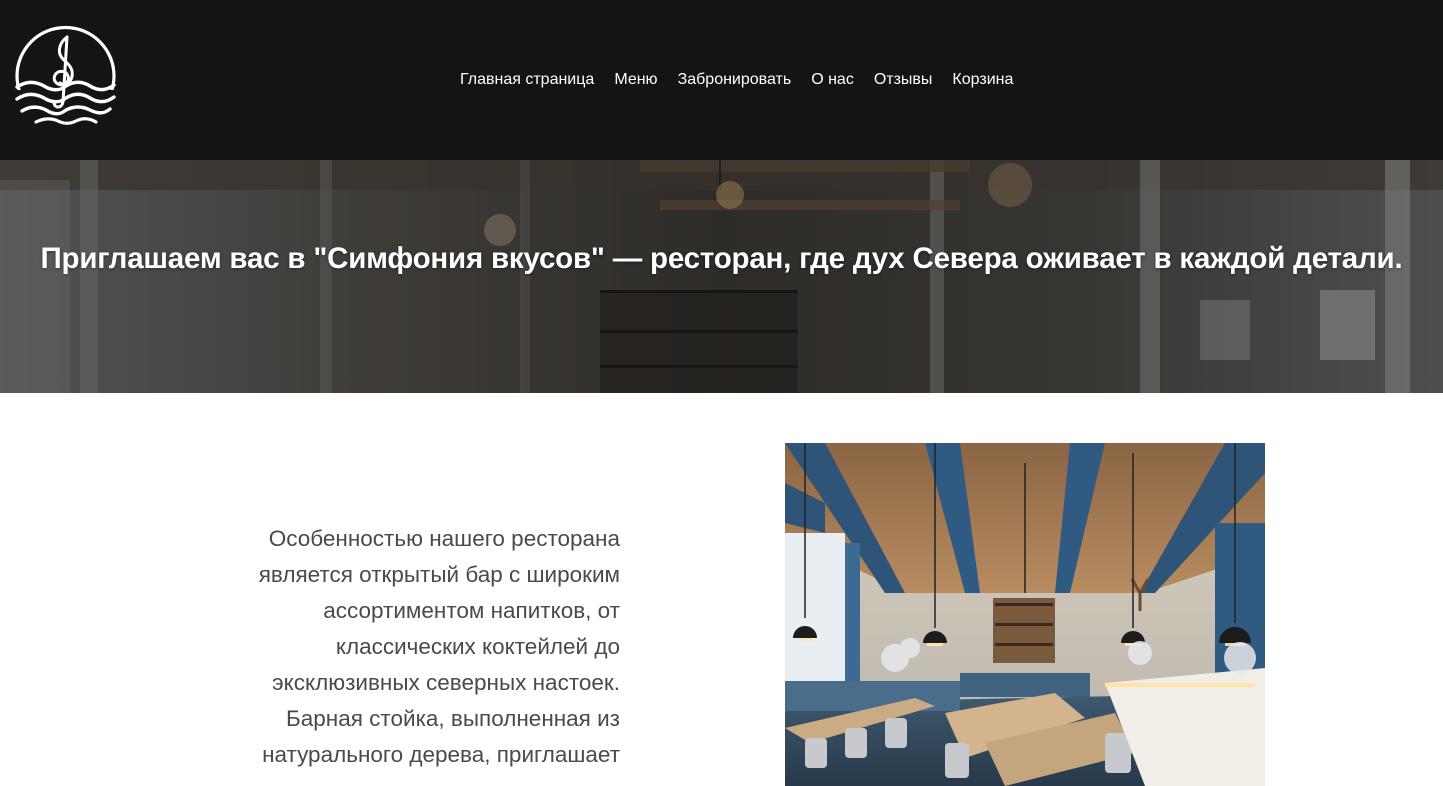 The width and height of the screenshot is (1443, 786). Describe the element at coordinates (832, 80) in the screenshot. I see `nav-about: О нас` at that location.